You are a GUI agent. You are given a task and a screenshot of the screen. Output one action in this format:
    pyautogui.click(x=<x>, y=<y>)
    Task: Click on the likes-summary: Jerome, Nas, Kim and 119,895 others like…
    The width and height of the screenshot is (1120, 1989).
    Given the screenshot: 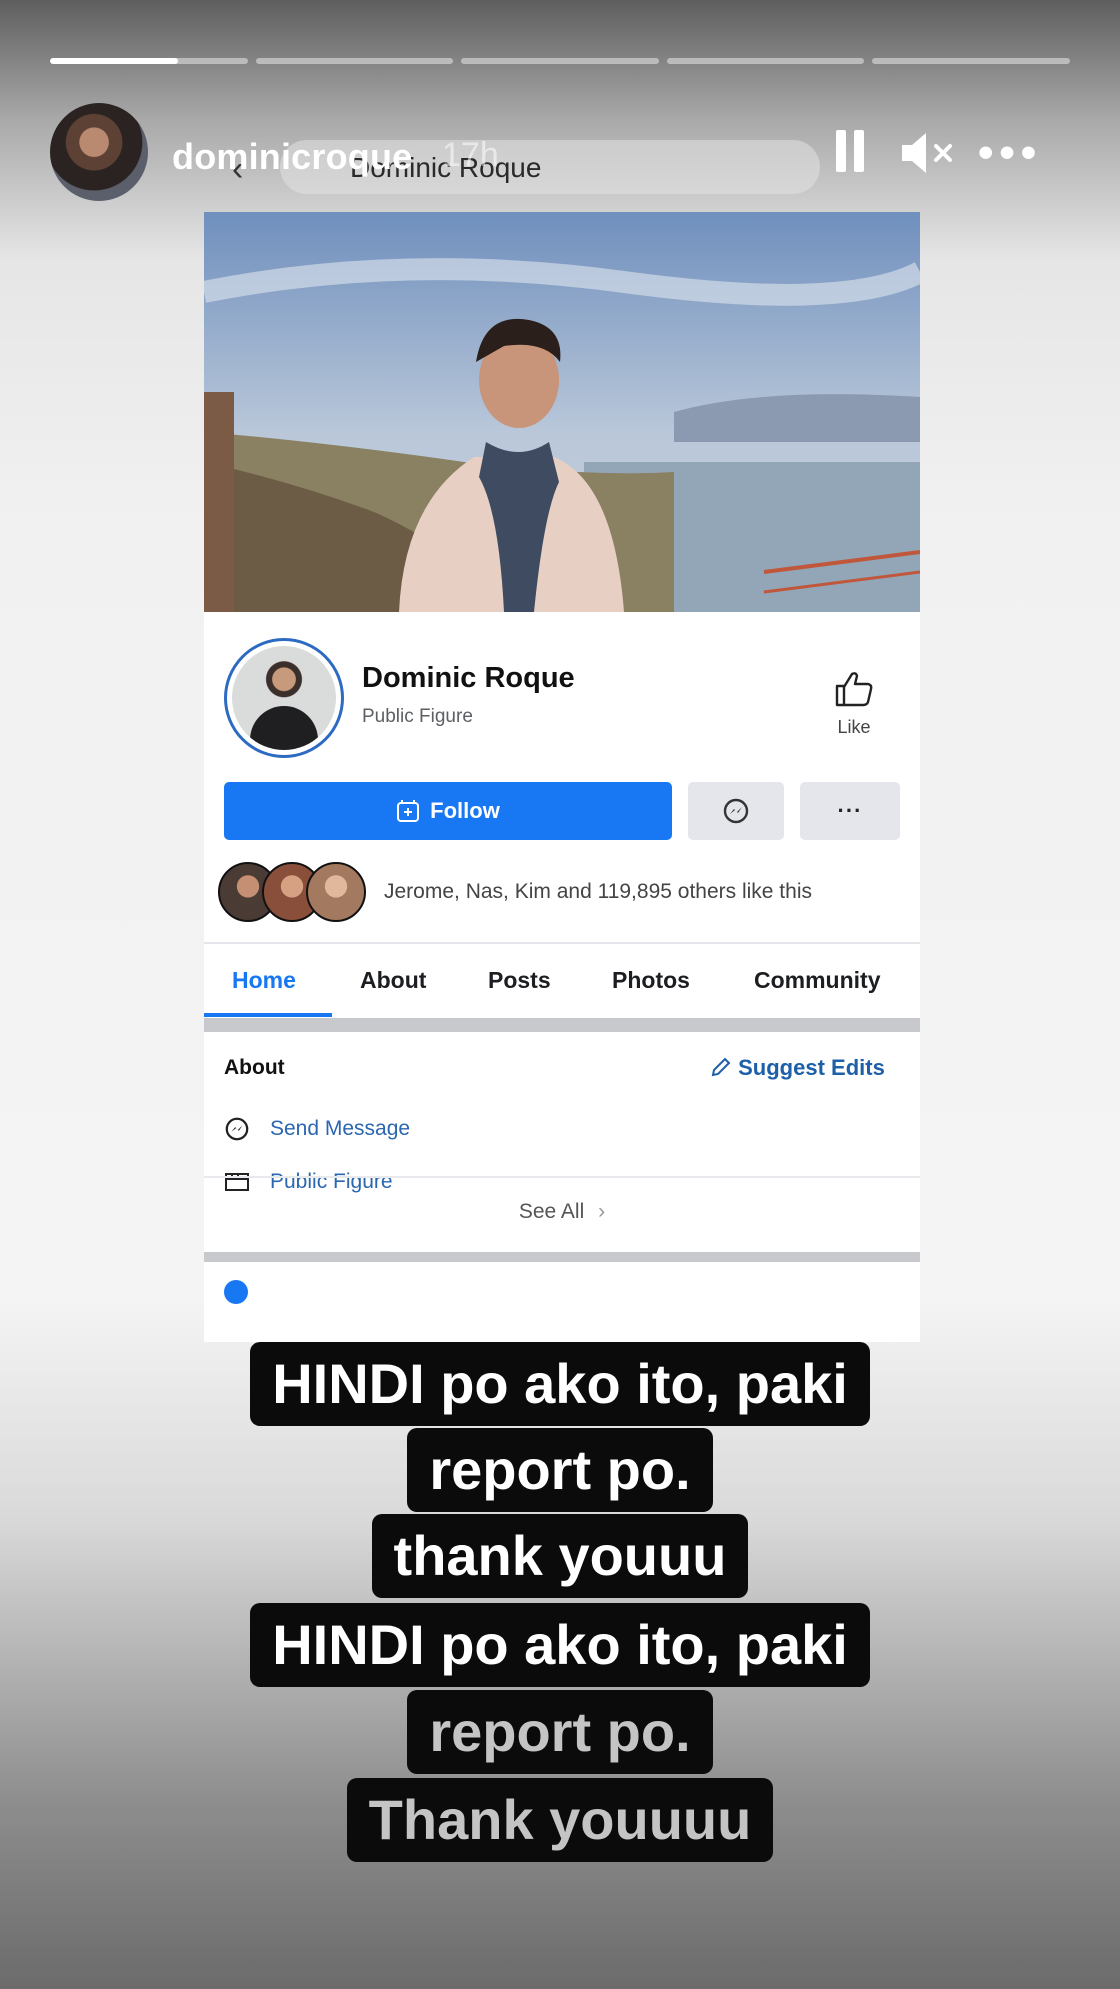 What is the action you would take?
    pyautogui.click(x=598, y=891)
    